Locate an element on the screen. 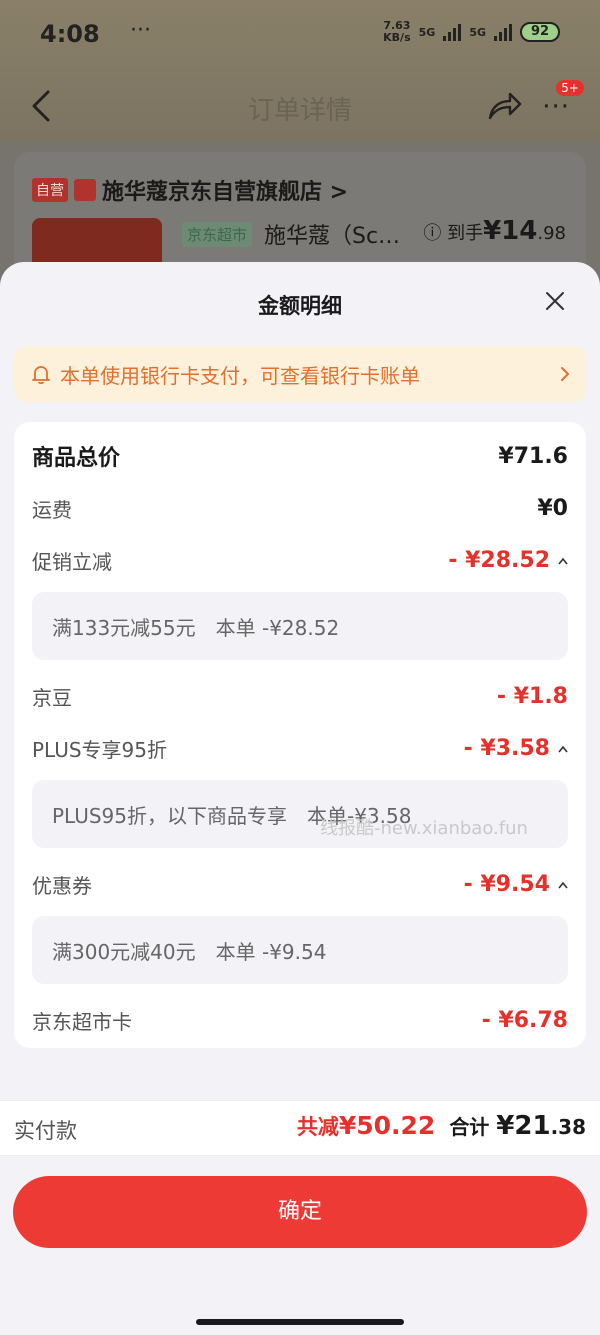 The height and width of the screenshot is (1335, 600). payment-summary-bar: 实付款 共减¥50.22 合计 ¥21.38 is located at coordinates (300, 1128).